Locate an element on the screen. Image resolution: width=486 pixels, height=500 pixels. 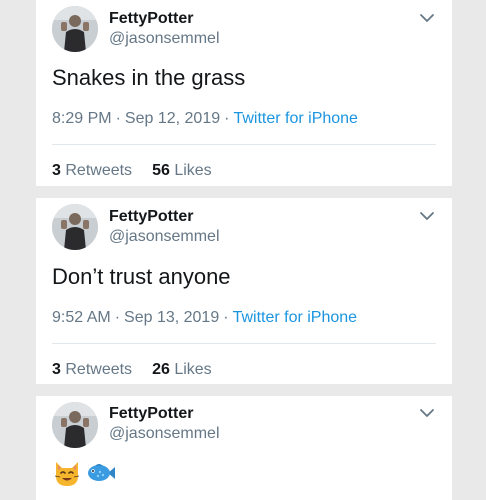
tweet-time: 9:52 AM is located at coordinates (81, 317).